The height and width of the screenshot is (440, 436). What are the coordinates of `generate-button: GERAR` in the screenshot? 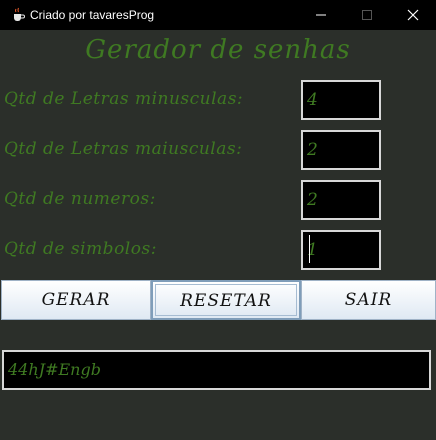 It's located at (76, 300).